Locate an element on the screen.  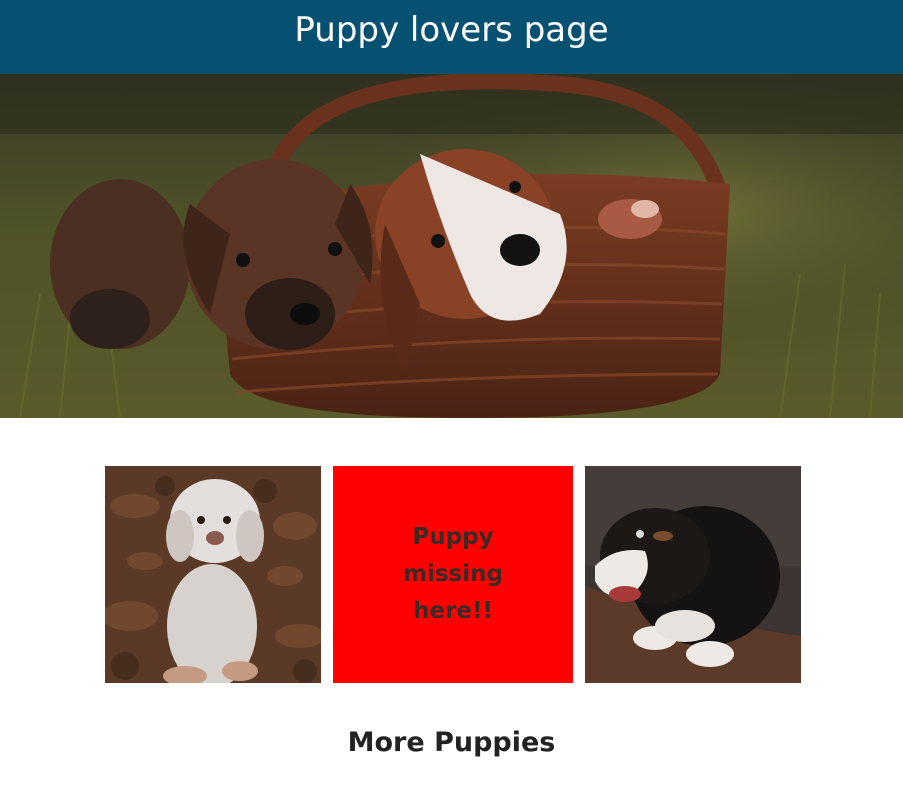
puppy-photo-white is located at coordinates (213, 574).